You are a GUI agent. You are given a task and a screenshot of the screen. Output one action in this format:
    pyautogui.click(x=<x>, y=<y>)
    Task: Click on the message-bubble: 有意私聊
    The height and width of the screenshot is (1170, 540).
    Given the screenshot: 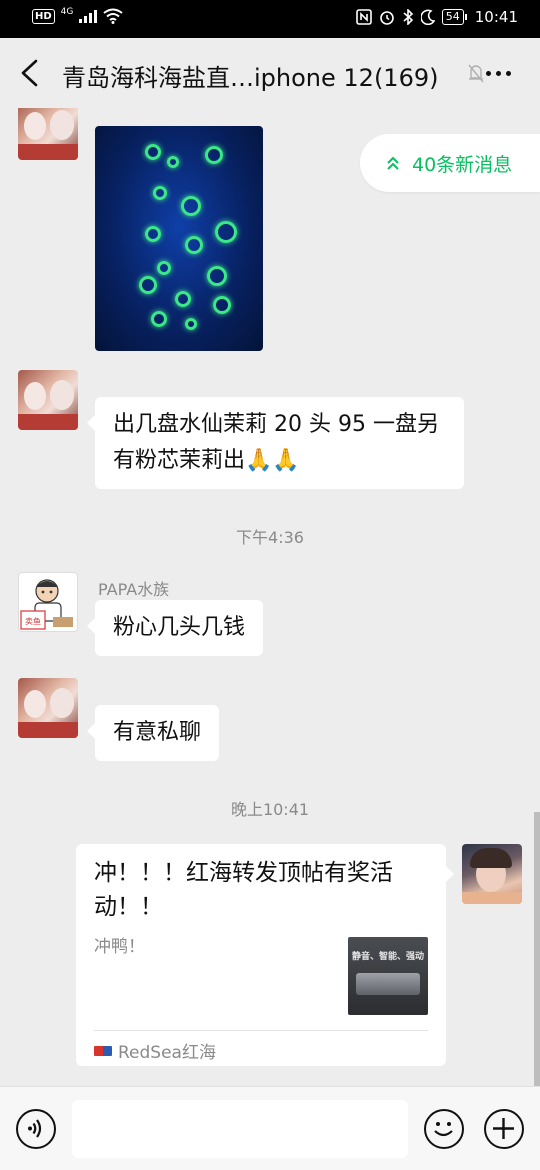 What is the action you would take?
    pyautogui.click(x=153, y=733)
    